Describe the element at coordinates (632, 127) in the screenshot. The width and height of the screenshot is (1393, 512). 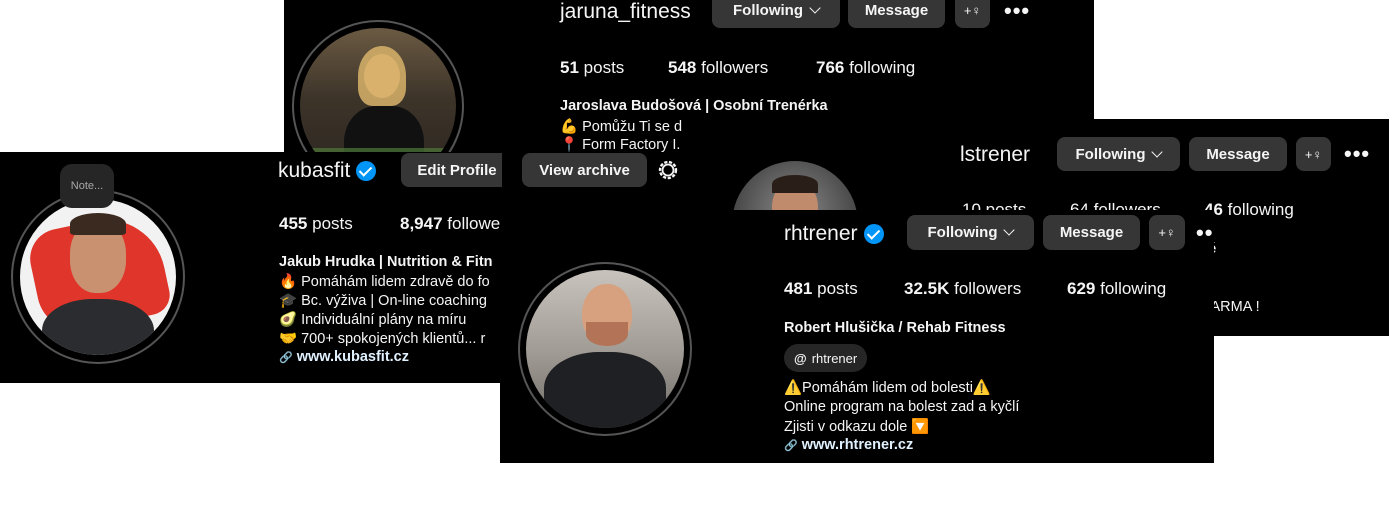
I see `bio-text: Pomůžu Ti se d` at that location.